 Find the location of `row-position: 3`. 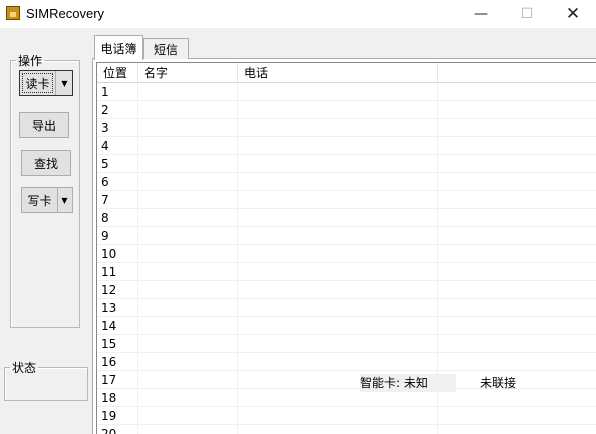

row-position: 3 is located at coordinates (105, 128).